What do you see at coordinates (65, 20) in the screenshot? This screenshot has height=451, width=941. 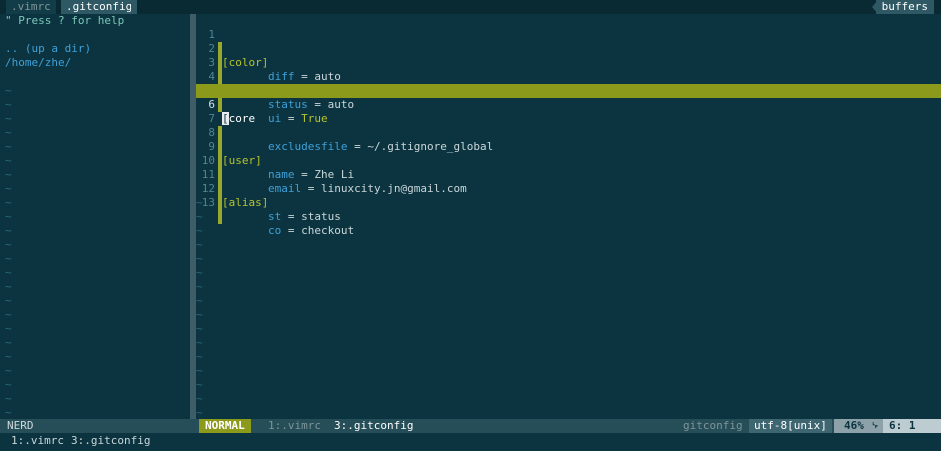 I see `nerdtree-help: " Press ? for help` at bounding box center [65, 20].